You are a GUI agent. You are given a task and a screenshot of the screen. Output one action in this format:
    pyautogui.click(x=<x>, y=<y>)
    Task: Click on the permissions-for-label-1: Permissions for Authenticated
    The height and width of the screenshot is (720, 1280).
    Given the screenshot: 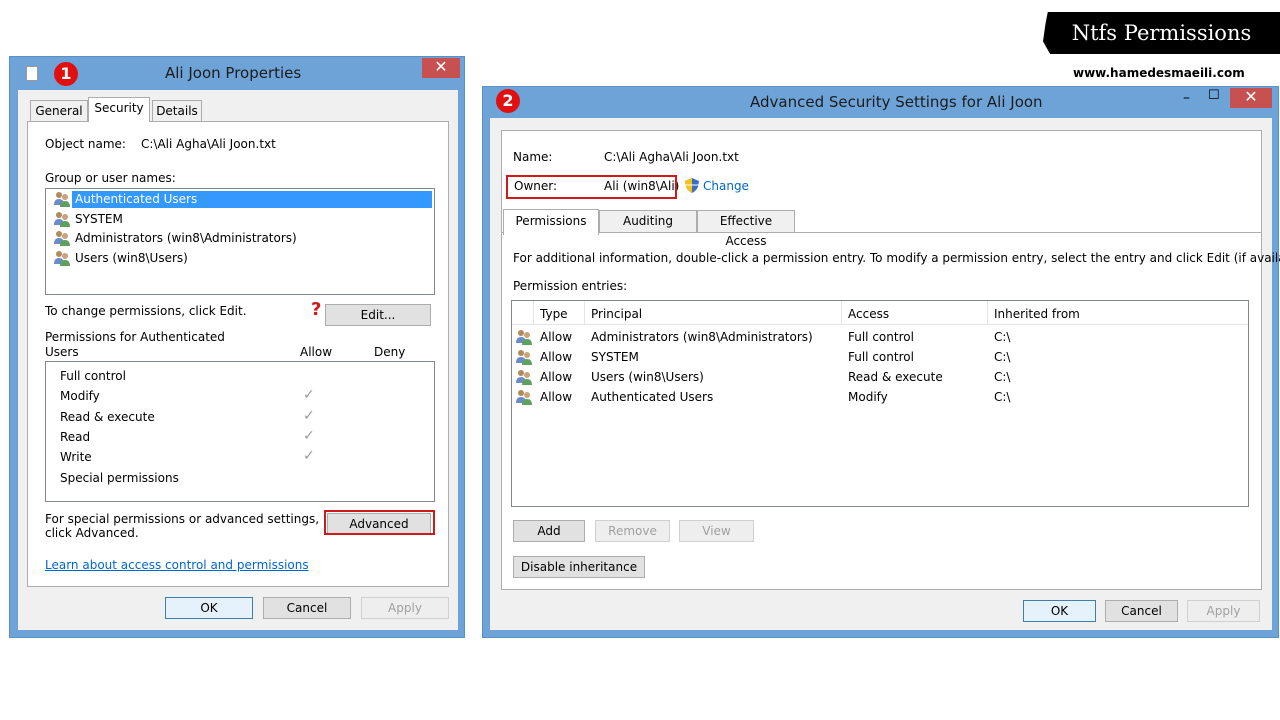 What is the action you would take?
    pyautogui.click(x=135, y=337)
    